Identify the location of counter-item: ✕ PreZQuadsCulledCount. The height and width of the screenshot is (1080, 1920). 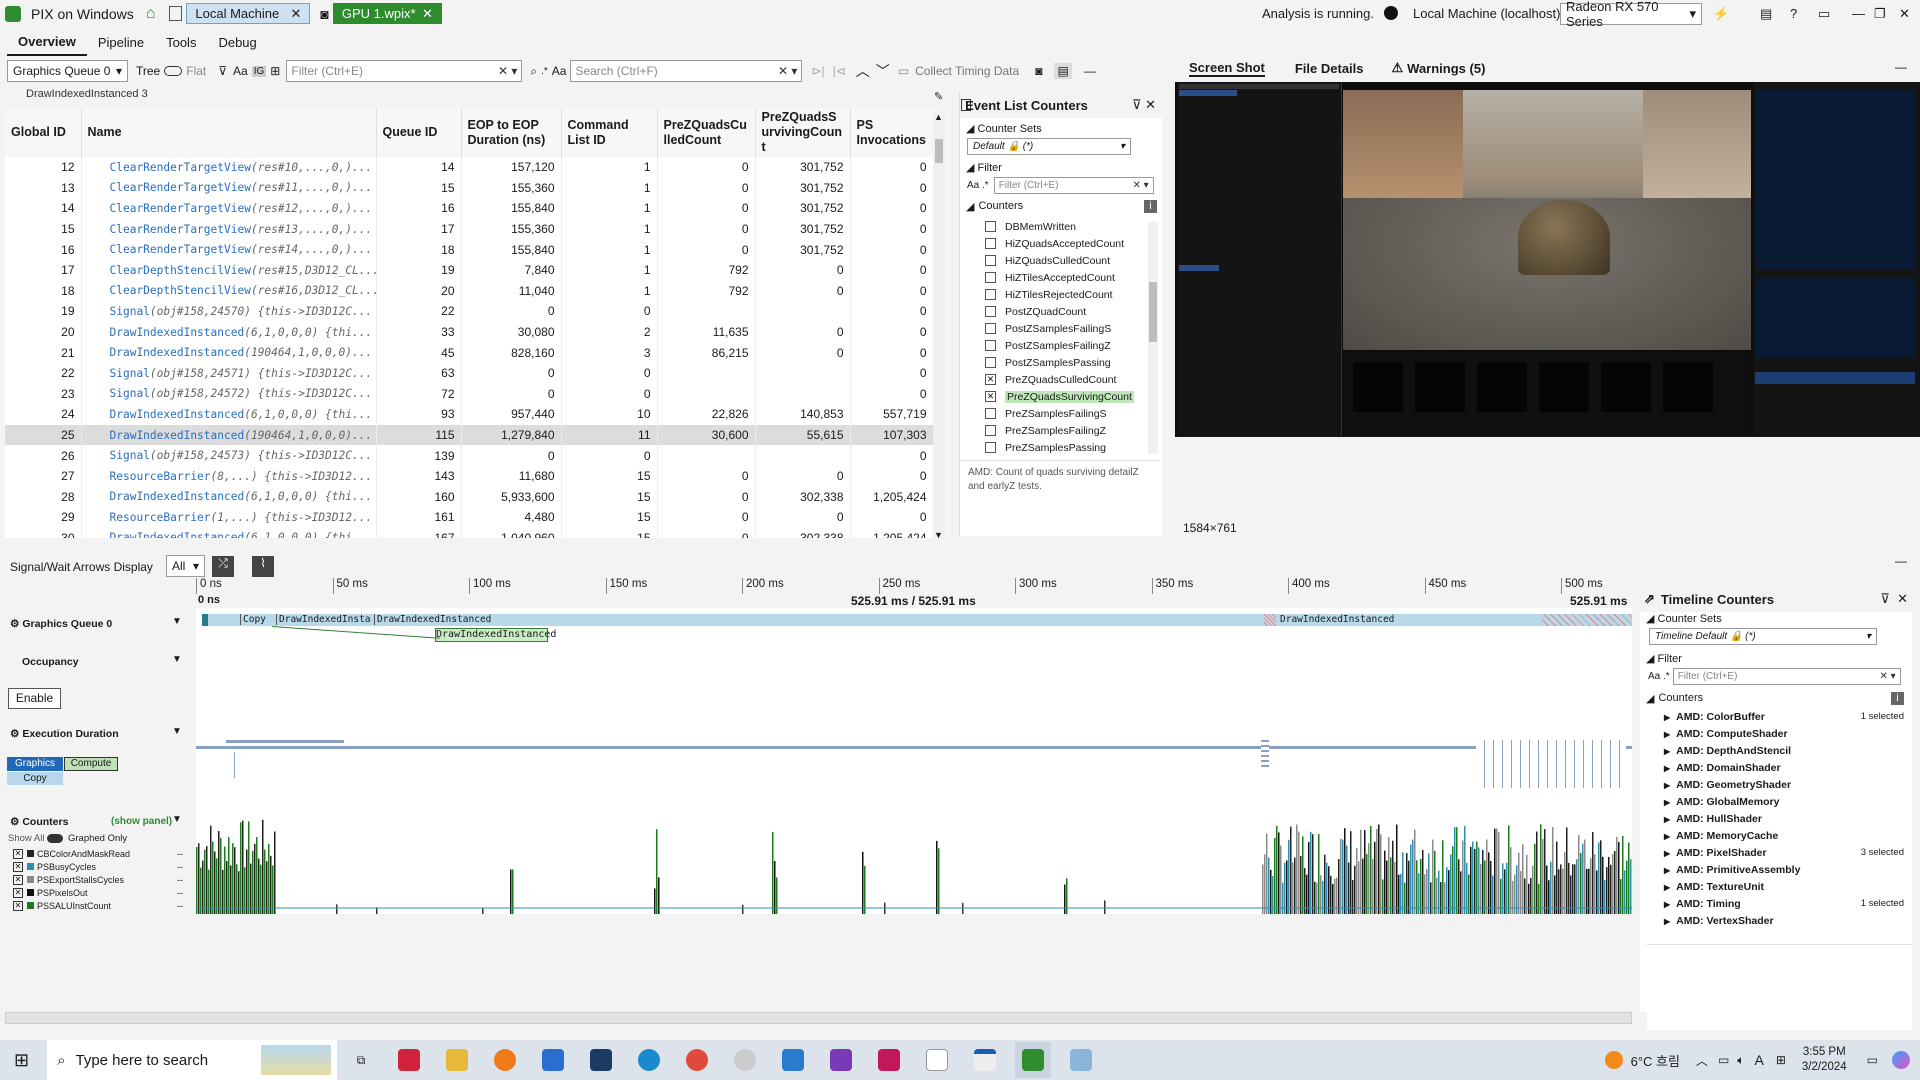
(1061, 379).